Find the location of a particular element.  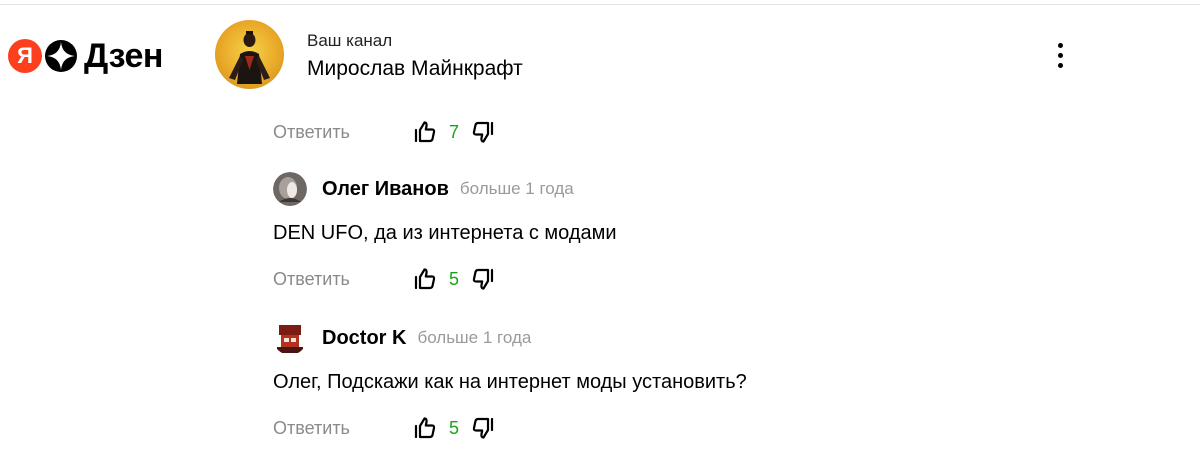

dzen-logo: Я Дзен is located at coordinates (85, 56).